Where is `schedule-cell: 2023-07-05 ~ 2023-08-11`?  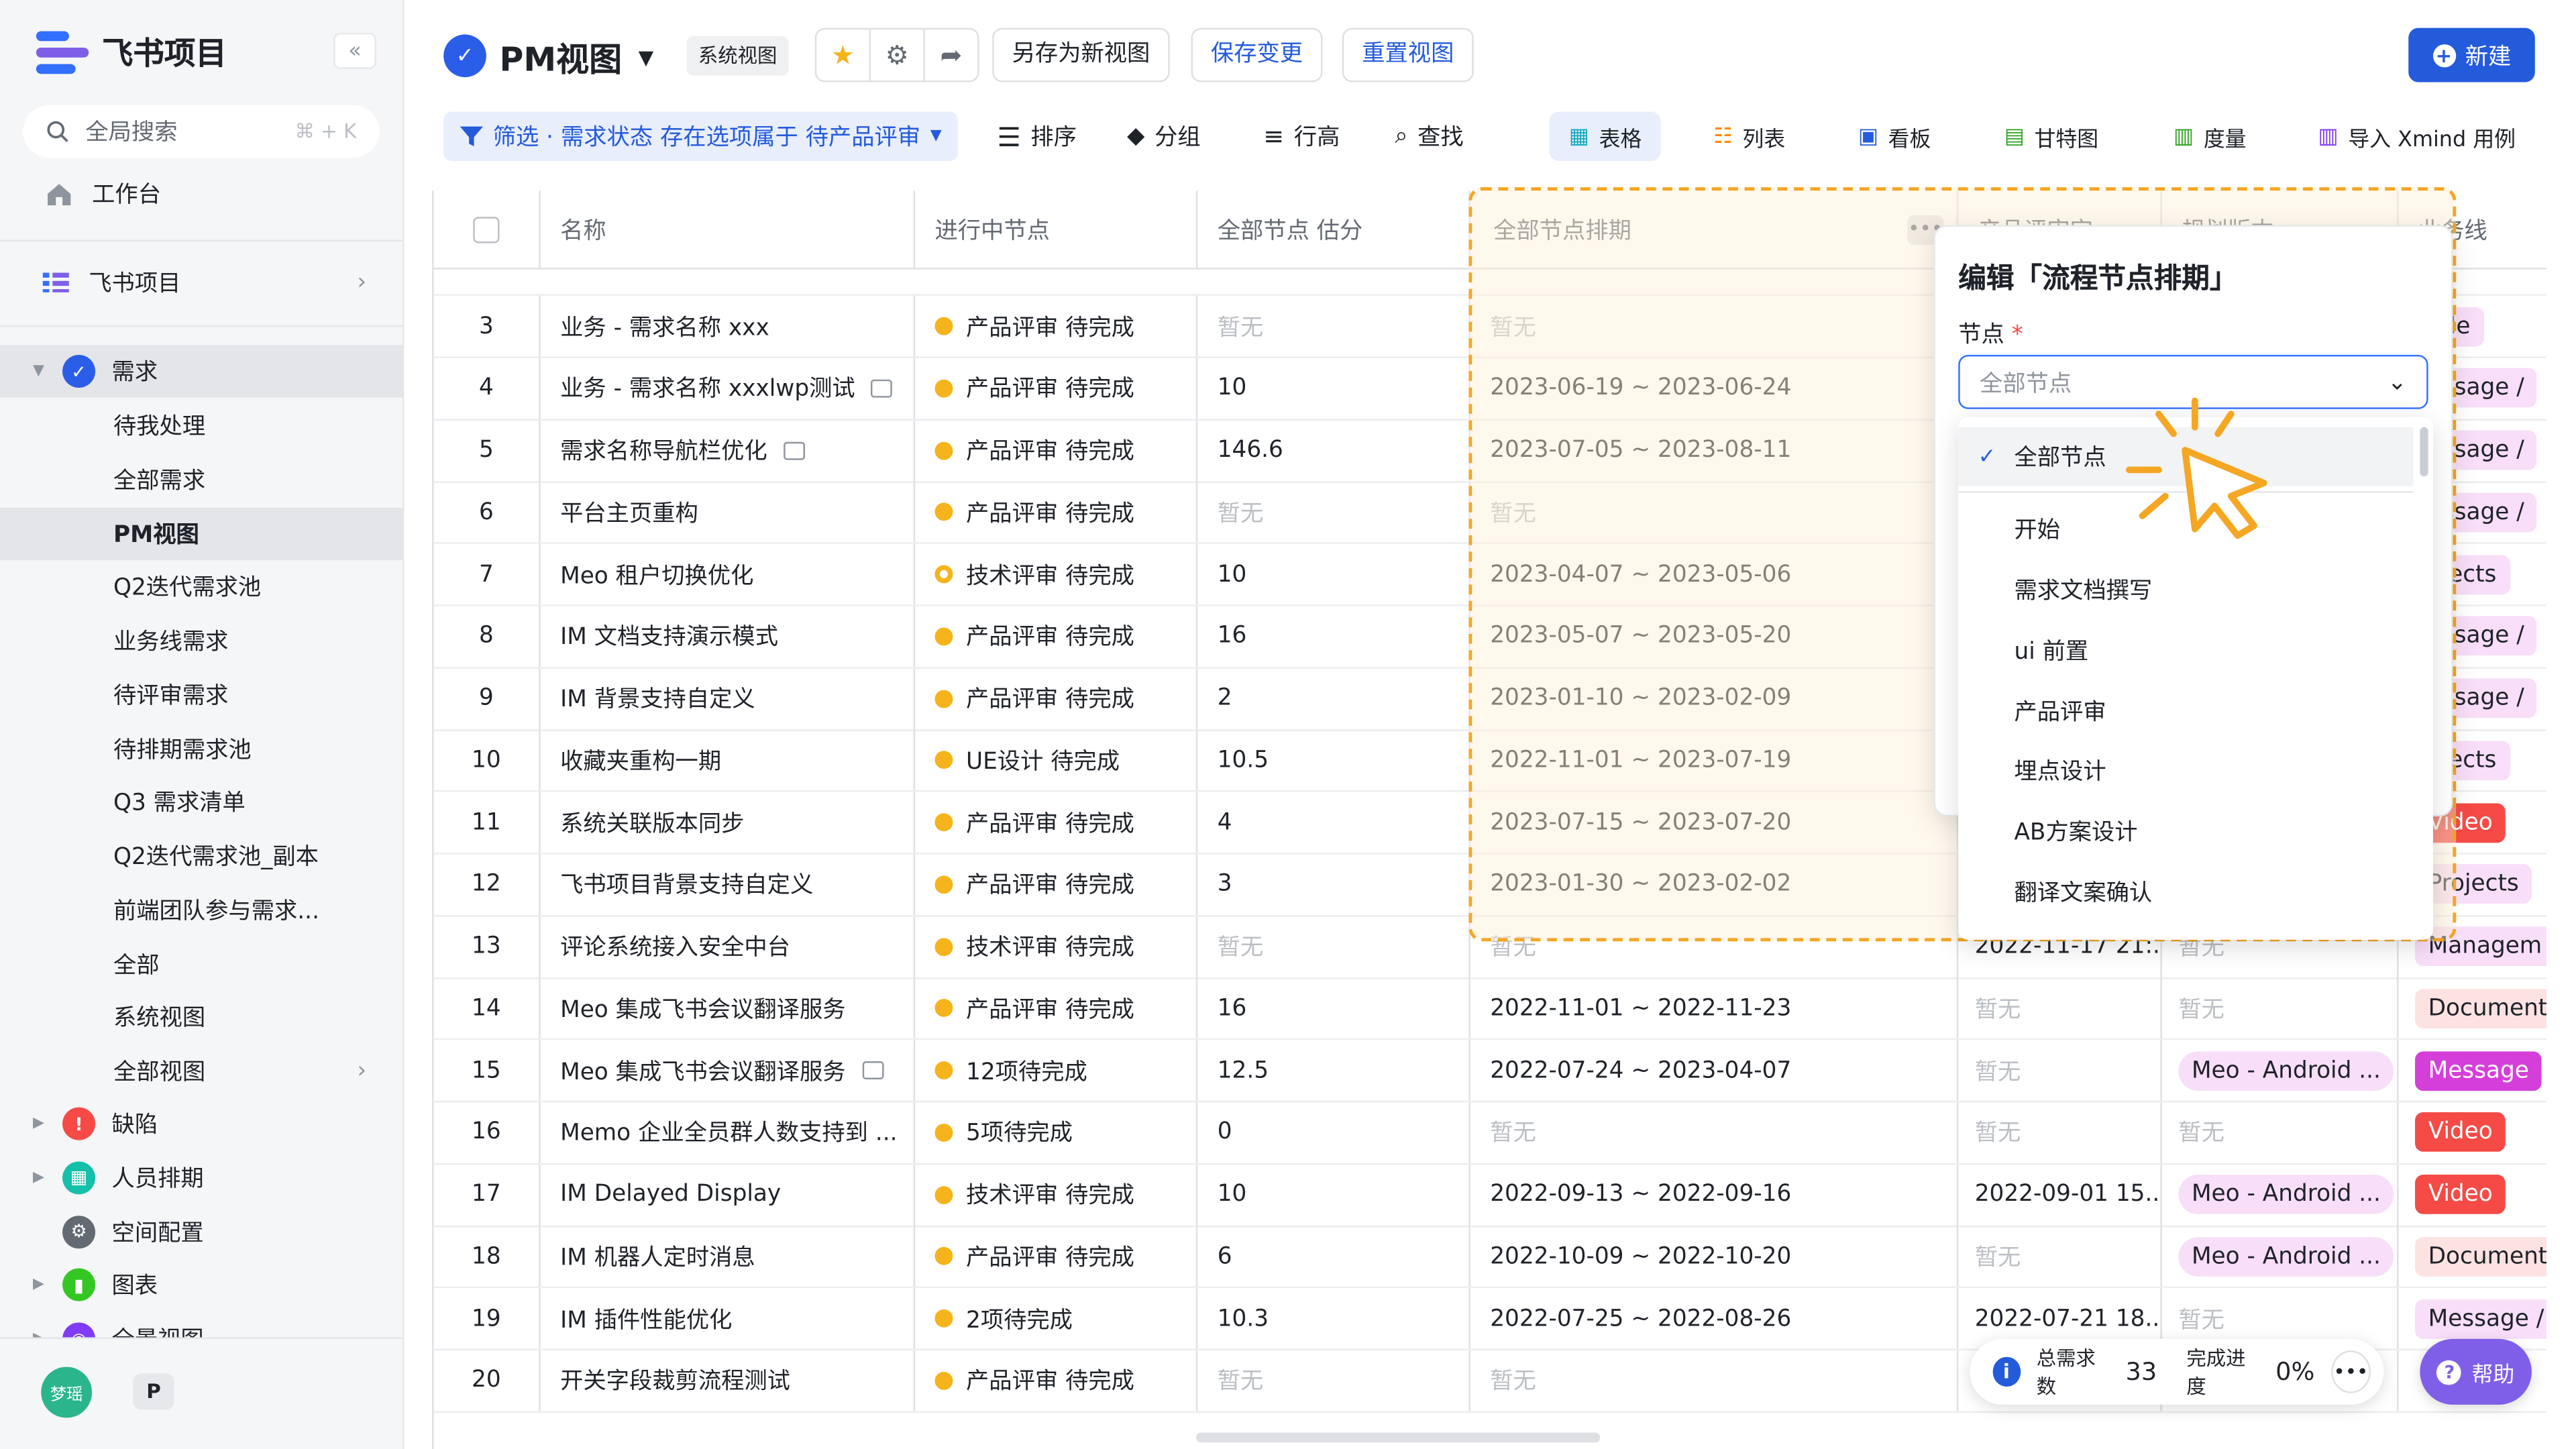
schedule-cell: 2023-07-05 ~ 2023-08-11 is located at coordinates (1714, 450).